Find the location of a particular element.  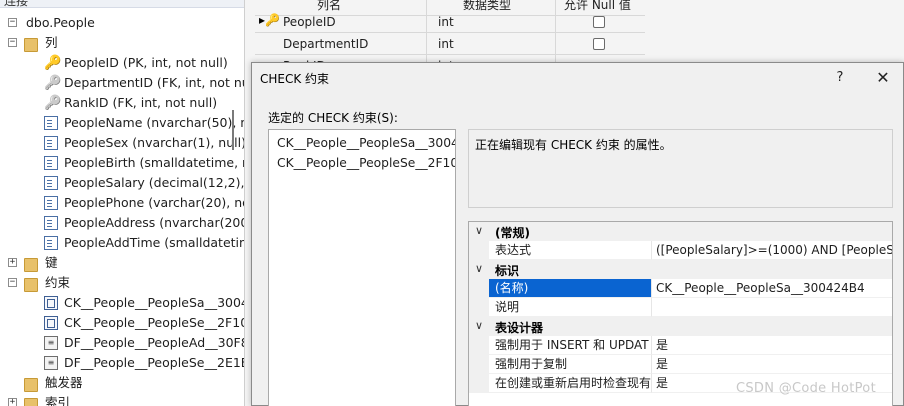

explorer-toolbar: 连接 is located at coordinates (122, 4).